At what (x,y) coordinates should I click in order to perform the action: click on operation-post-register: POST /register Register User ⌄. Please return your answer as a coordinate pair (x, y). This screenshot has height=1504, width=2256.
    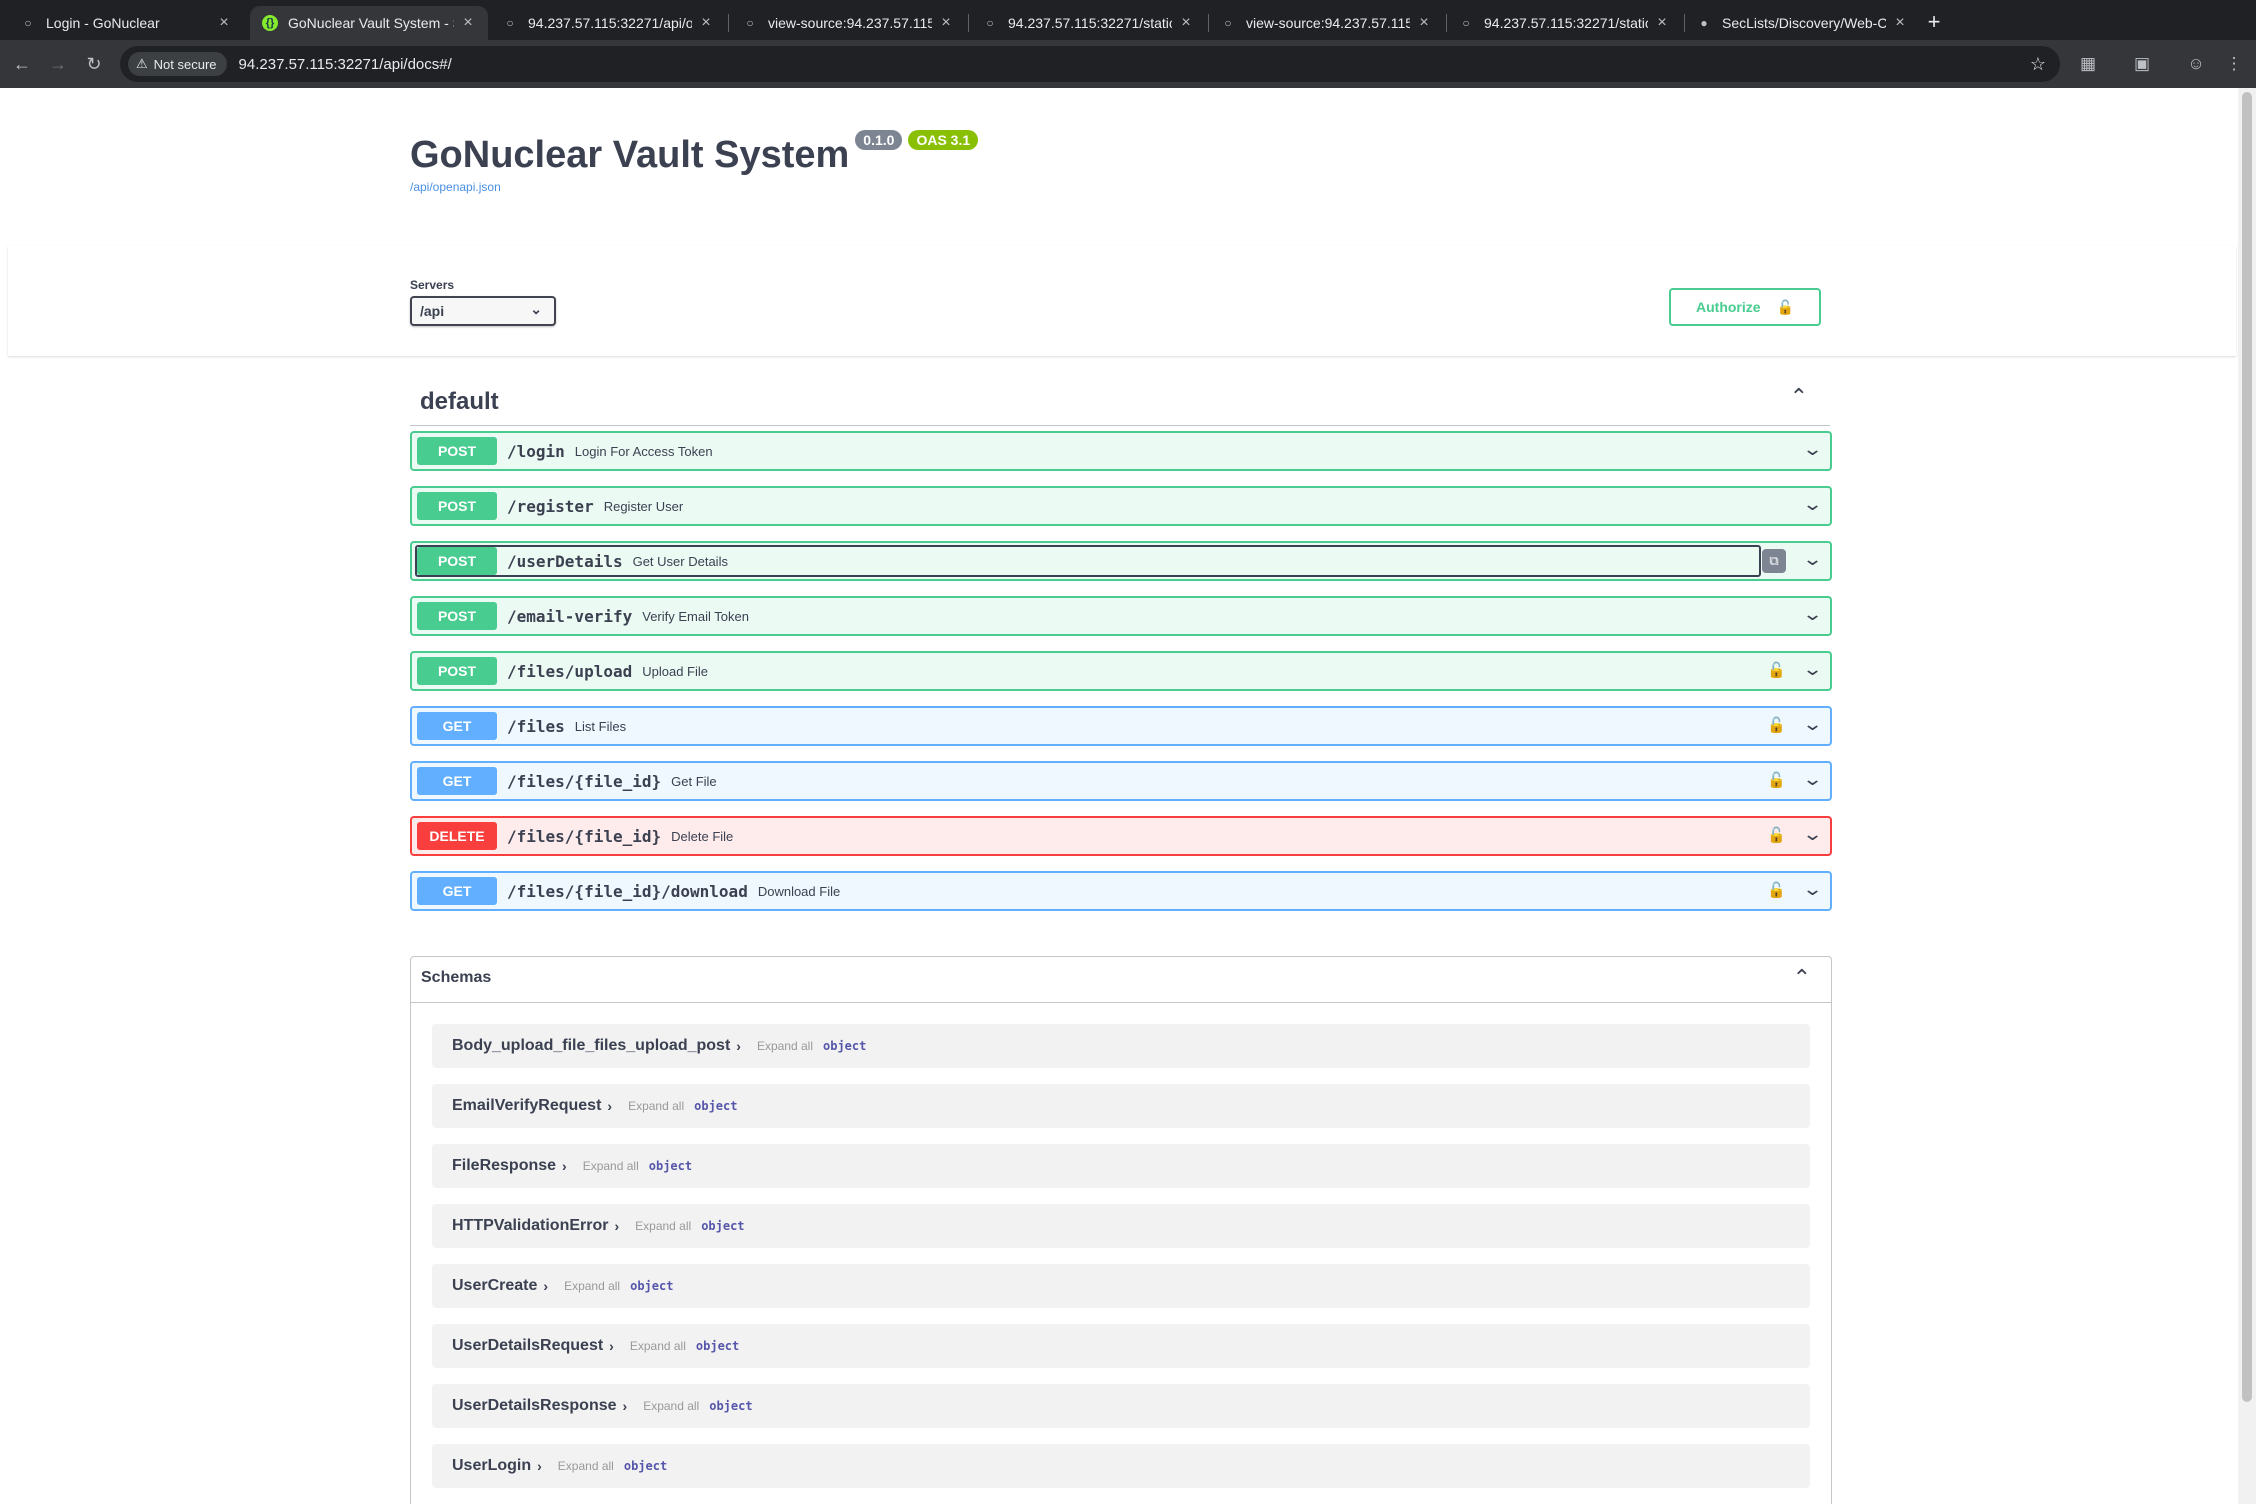
    Looking at the image, I should click on (1121, 506).